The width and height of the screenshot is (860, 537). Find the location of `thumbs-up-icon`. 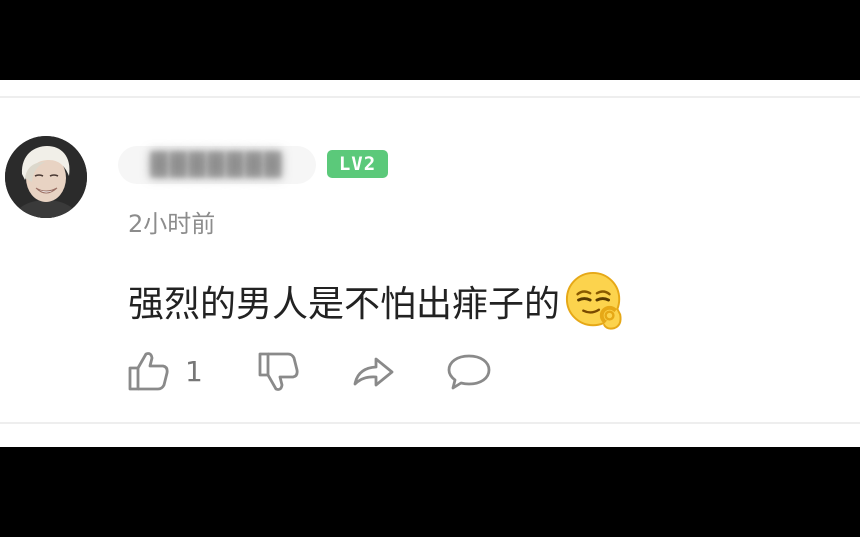

thumbs-up-icon is located at coordinates (148, 371).